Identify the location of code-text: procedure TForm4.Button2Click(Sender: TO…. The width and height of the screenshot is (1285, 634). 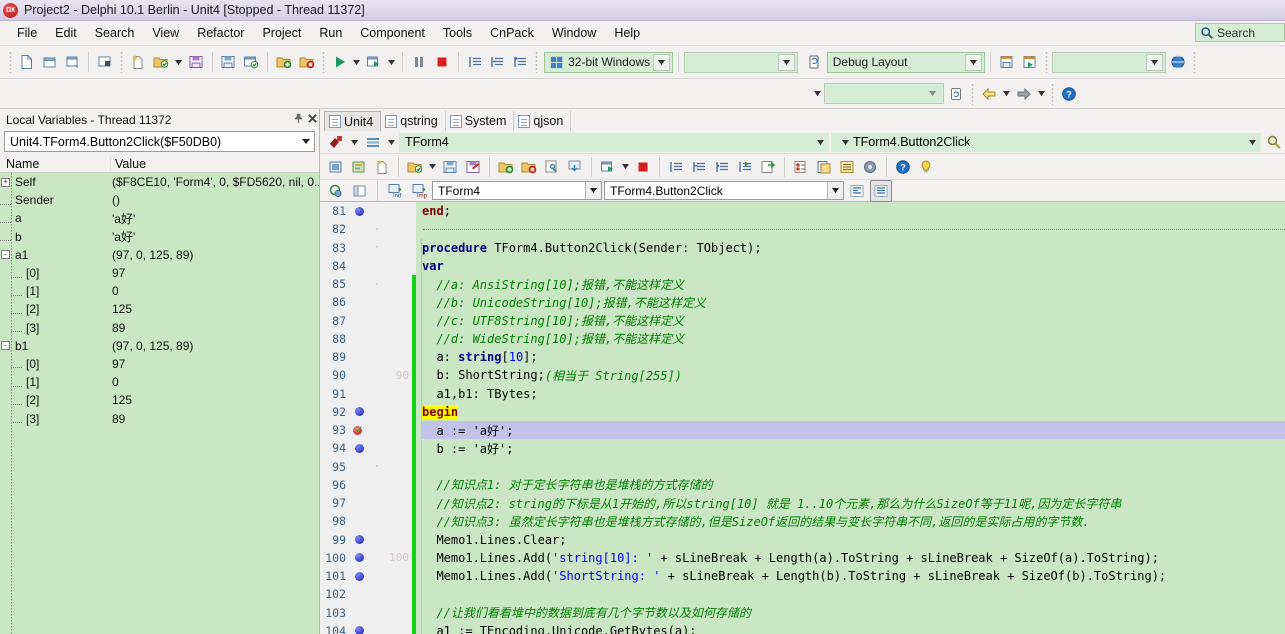
(853, 247).